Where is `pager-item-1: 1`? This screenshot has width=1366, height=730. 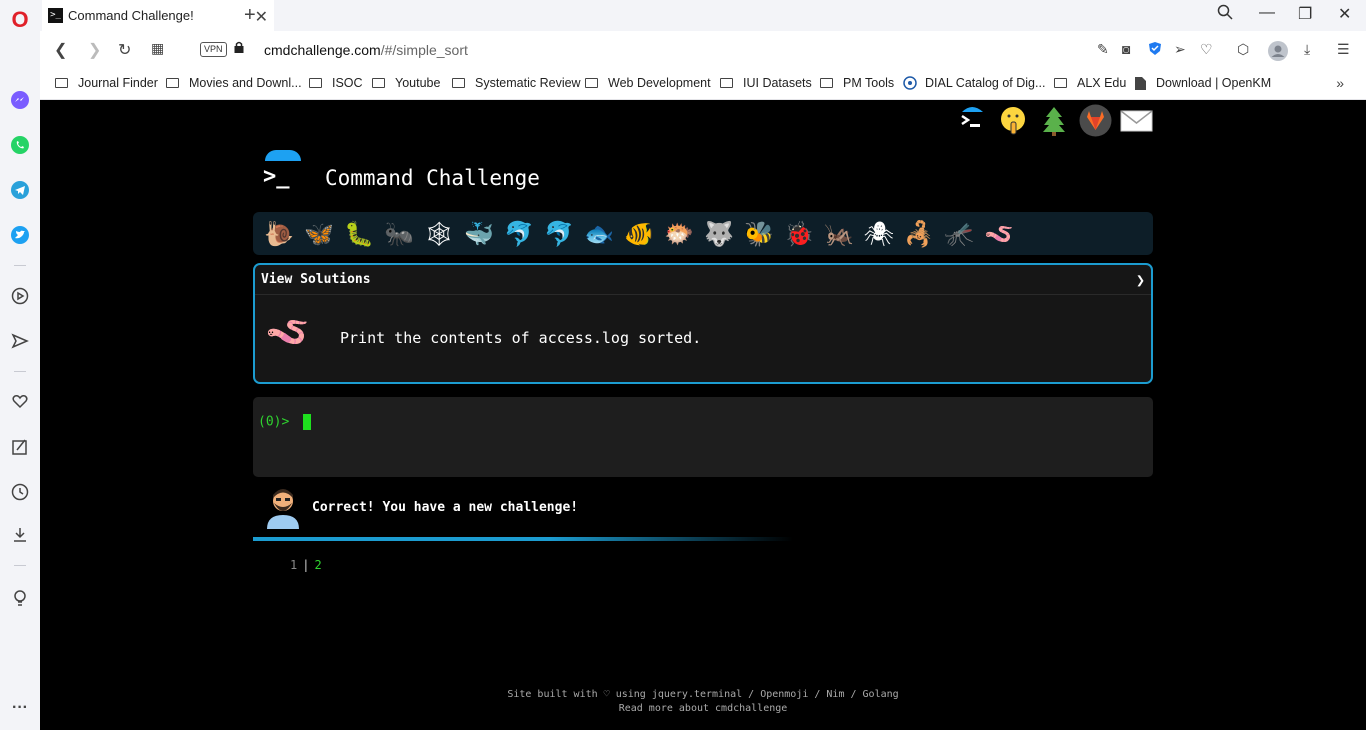 pager-item-1: 1 is located at coordinates (293, 565).